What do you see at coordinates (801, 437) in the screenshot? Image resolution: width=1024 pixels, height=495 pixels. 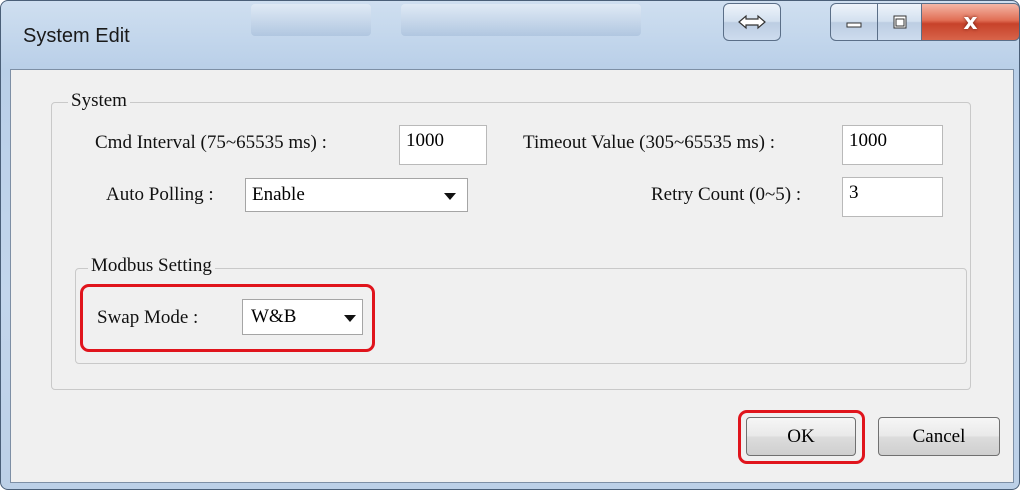 I see `ok-button-highlight` at bounding box center [801, 437].